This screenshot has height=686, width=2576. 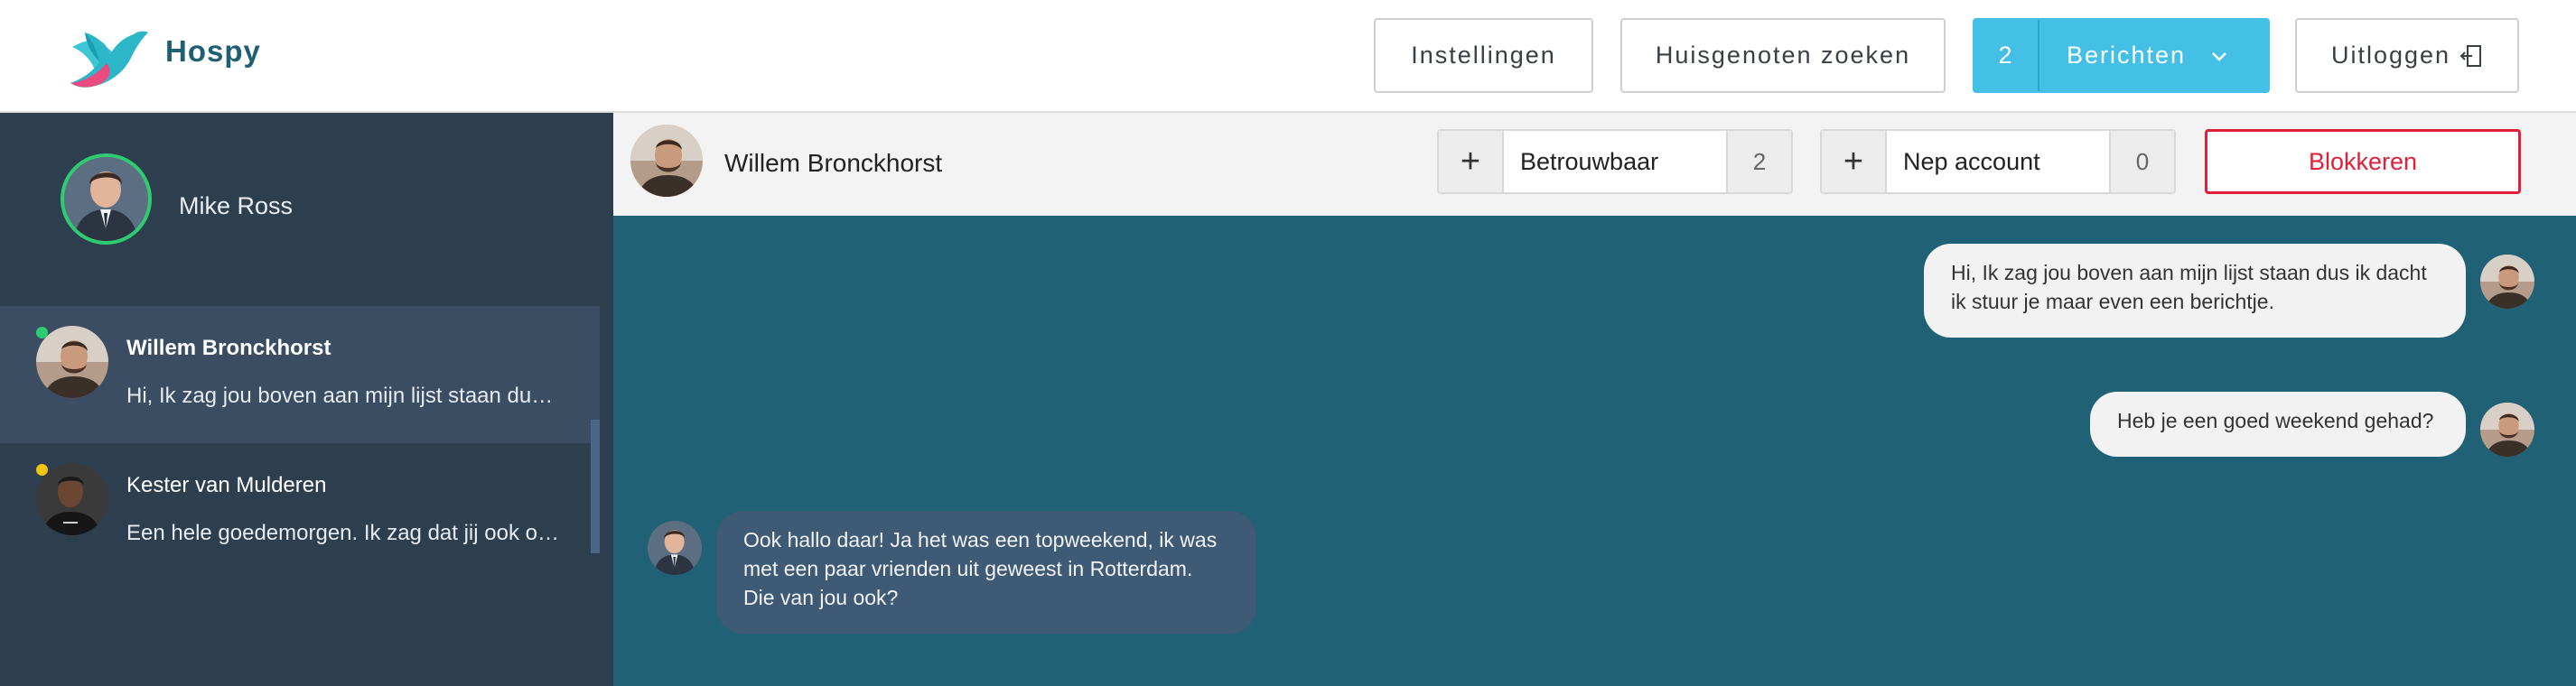 What do you see at coordinates (2278, 425) in the screenshot?
I see `outgoing-message: Heb je een goed weekend gehad?` at bounding box center [2278, 425].